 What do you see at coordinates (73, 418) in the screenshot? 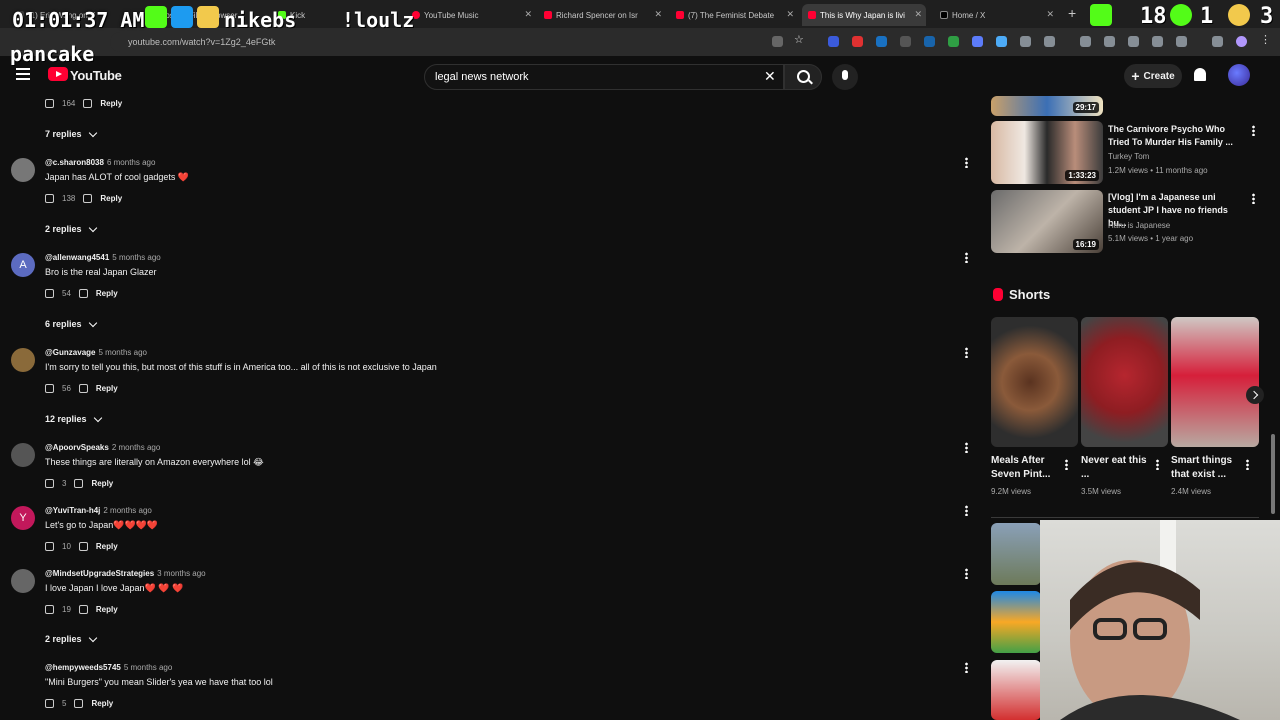
I see `view-replies-button: 12 replies` at bounding box center [73, 418].